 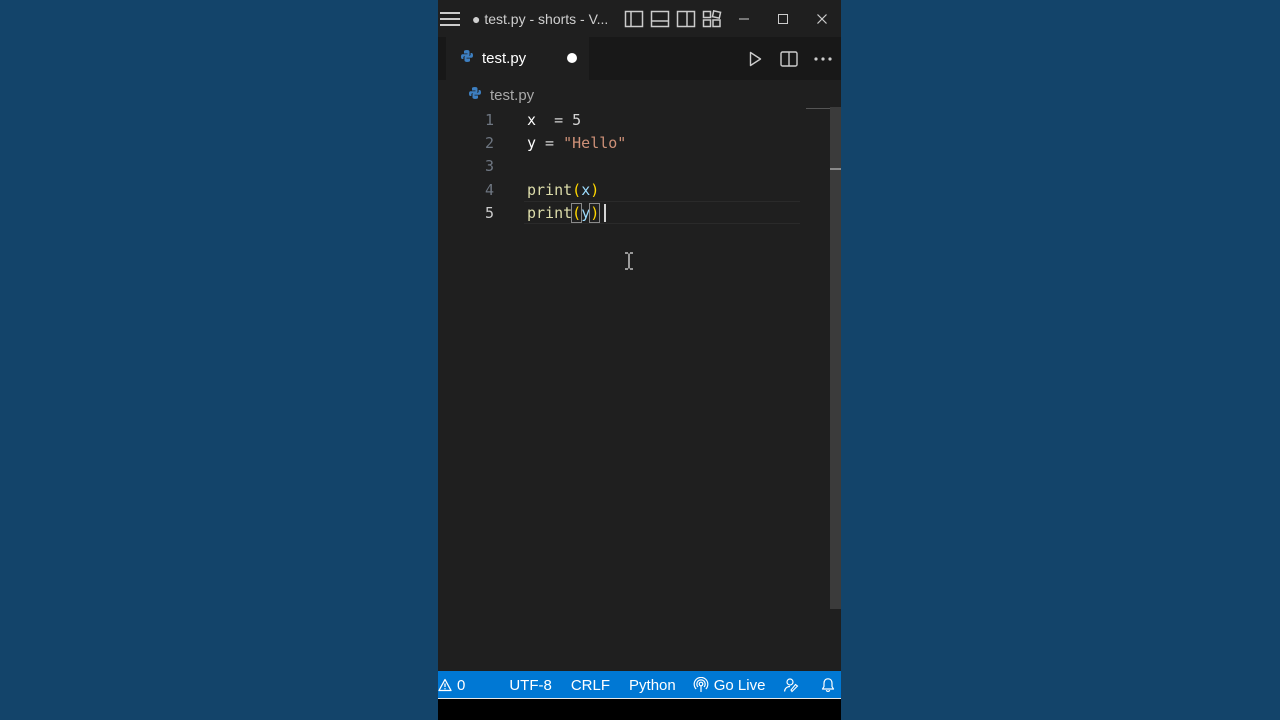 What do you see at coordinates (605, 213) in the screenshot?
I see `text-cursor` at bounding box center [605, 213].